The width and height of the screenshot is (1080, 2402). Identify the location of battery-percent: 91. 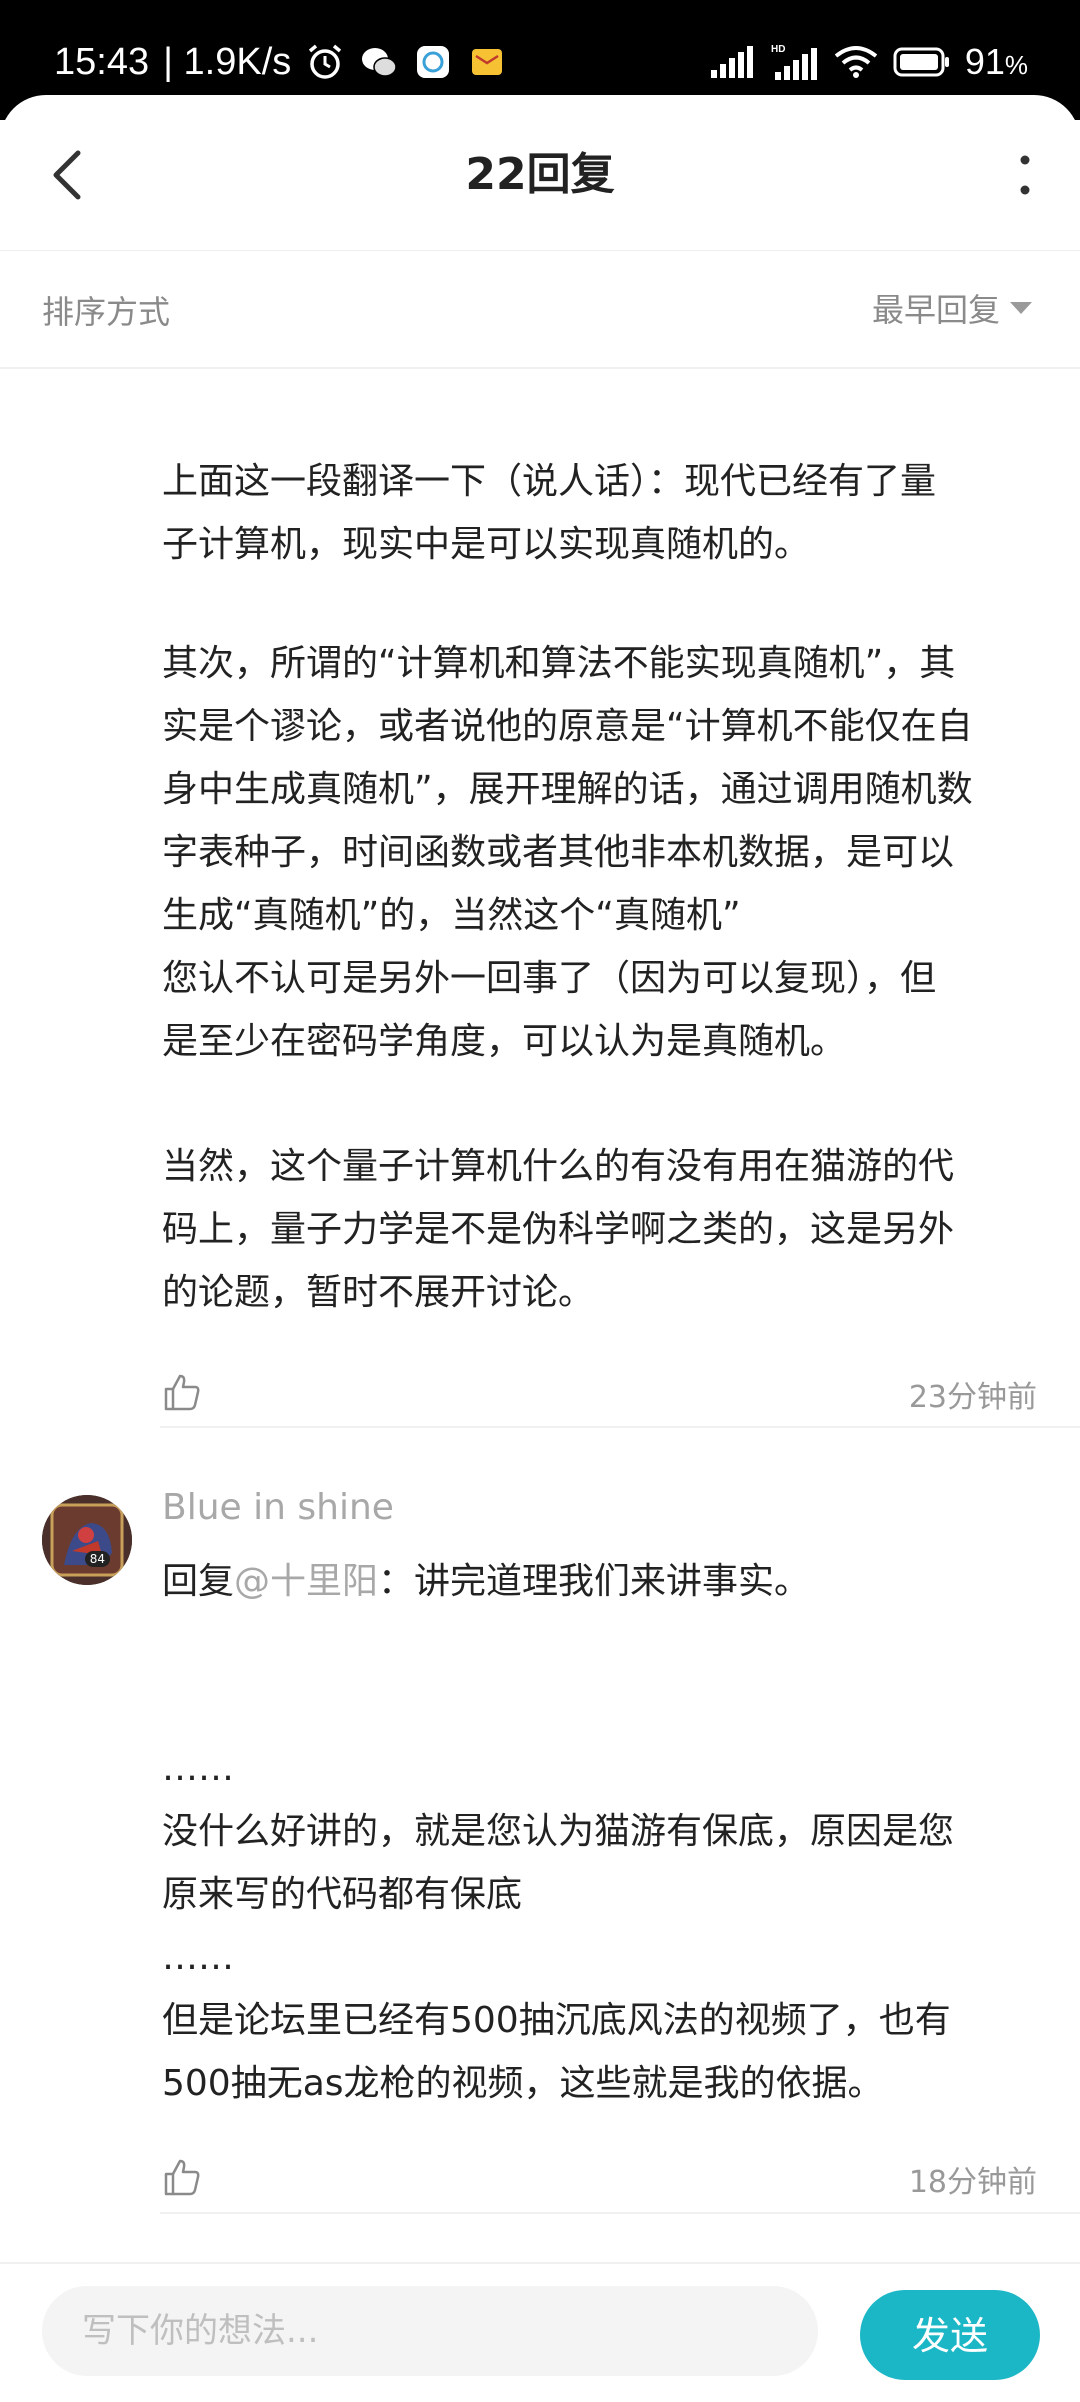
(984, 61).